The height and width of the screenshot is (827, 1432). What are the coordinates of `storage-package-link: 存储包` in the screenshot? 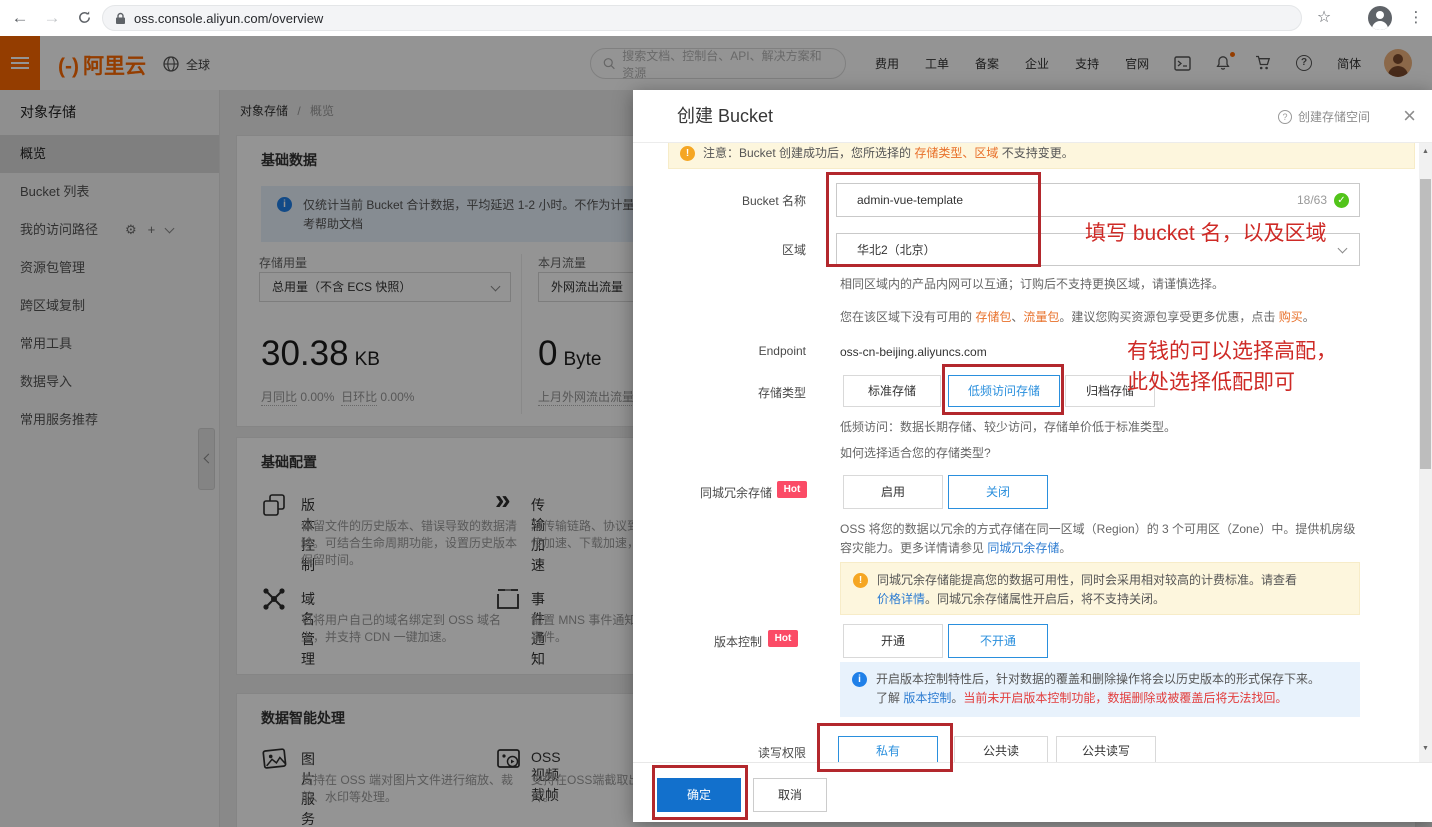 It's located at (993, 317).